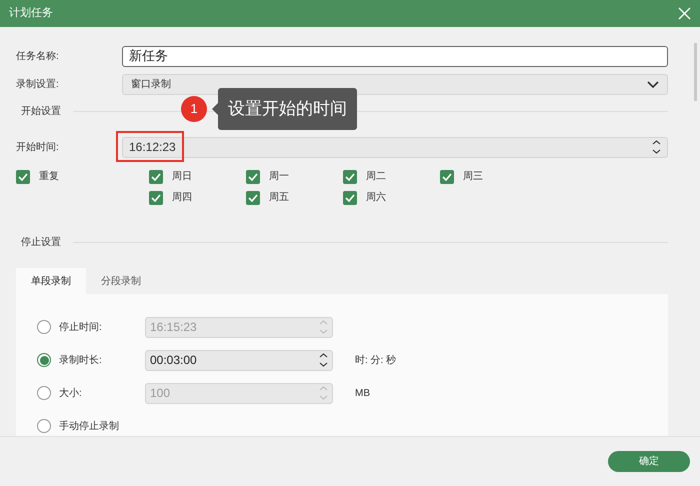  Describe the element at coordinates (81, 327) in the screenshot. I see `option-label: 停止时间:` at that location.